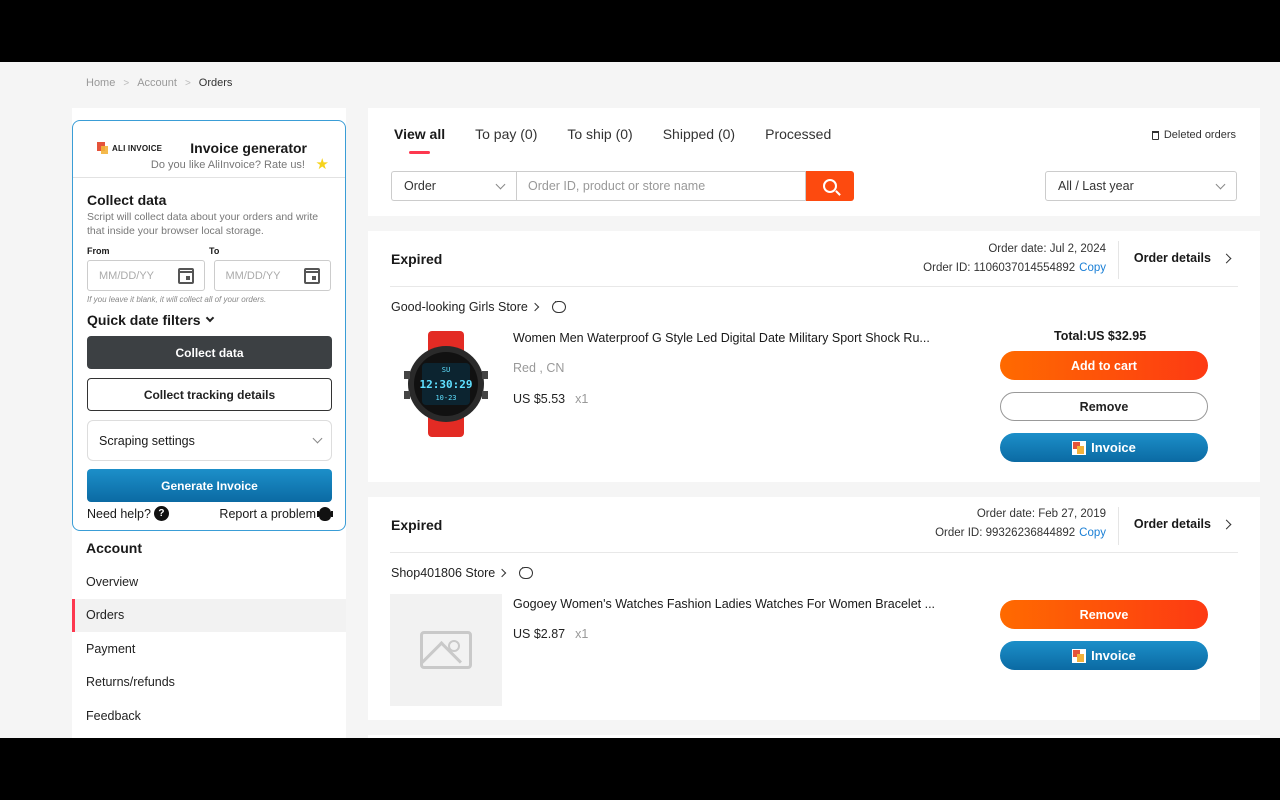 This screenshot has width=1280, height=800. Describe the element at coordinates (209, 582) in the screenshot. I see `menu-item-overview: Overview` at that location.